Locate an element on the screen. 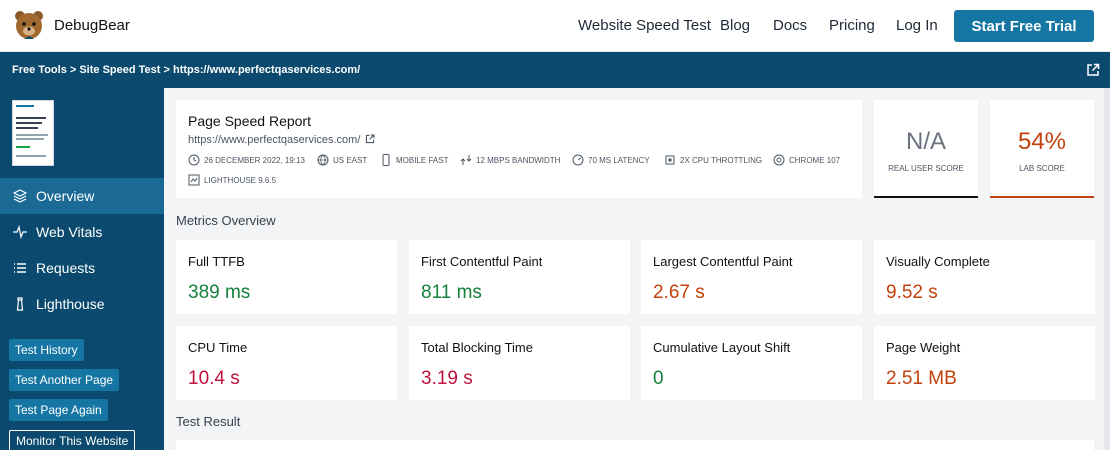 The image size is (1110, 450). clock-icon is located at coordinates (194, 160).